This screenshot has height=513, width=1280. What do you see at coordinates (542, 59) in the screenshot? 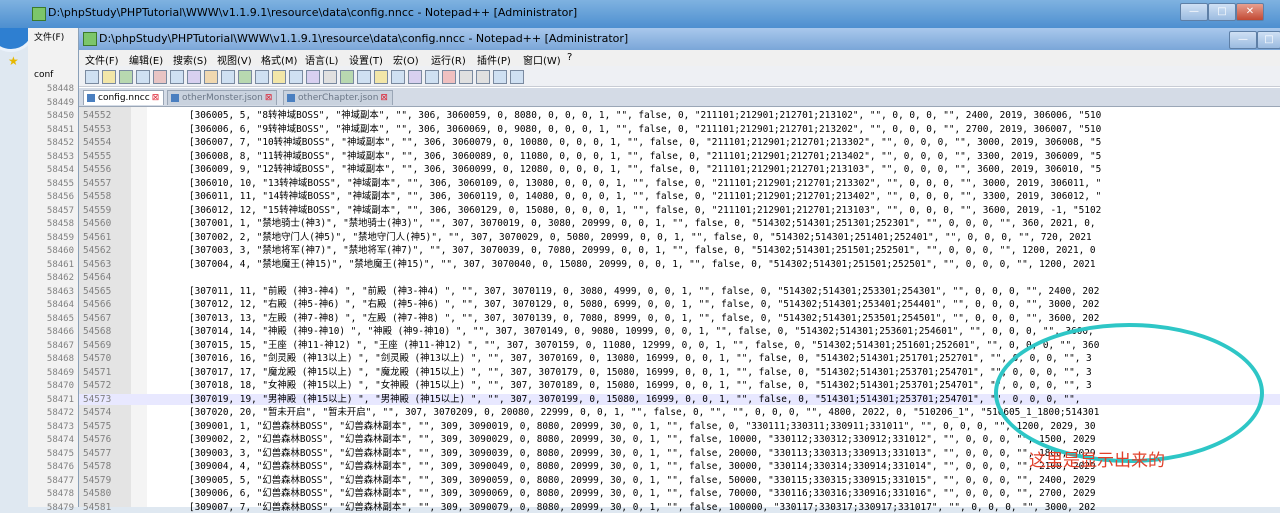
I see `menu-item: 窗口(W)` at bounding box center [542, 59].